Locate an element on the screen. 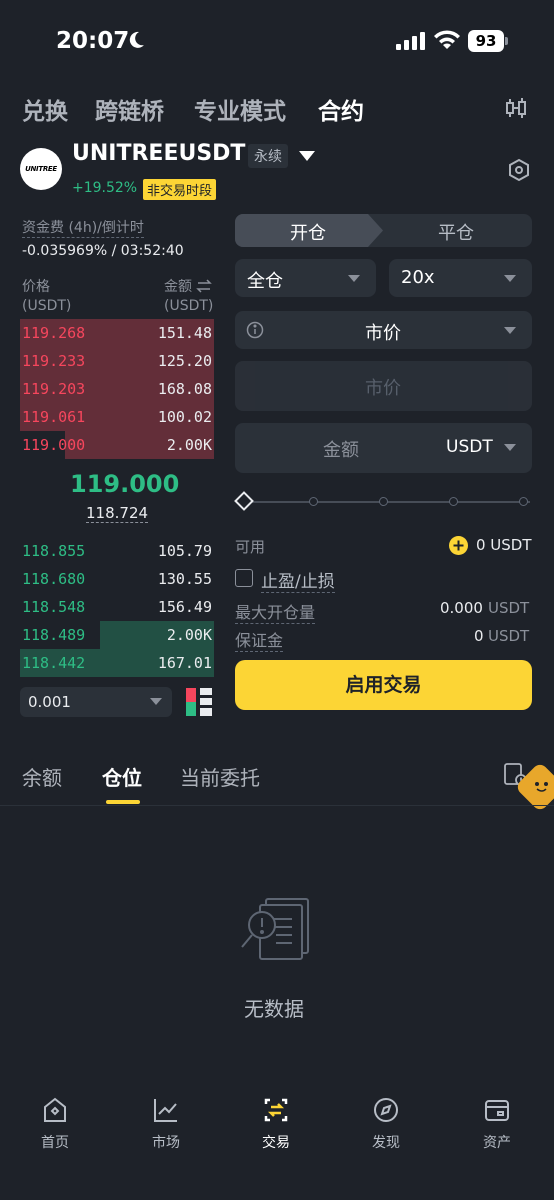 Image resolution: width=554 pixels, height=1200 pixels. max-open-value: 0.000 is located at coordinates (461, 608).